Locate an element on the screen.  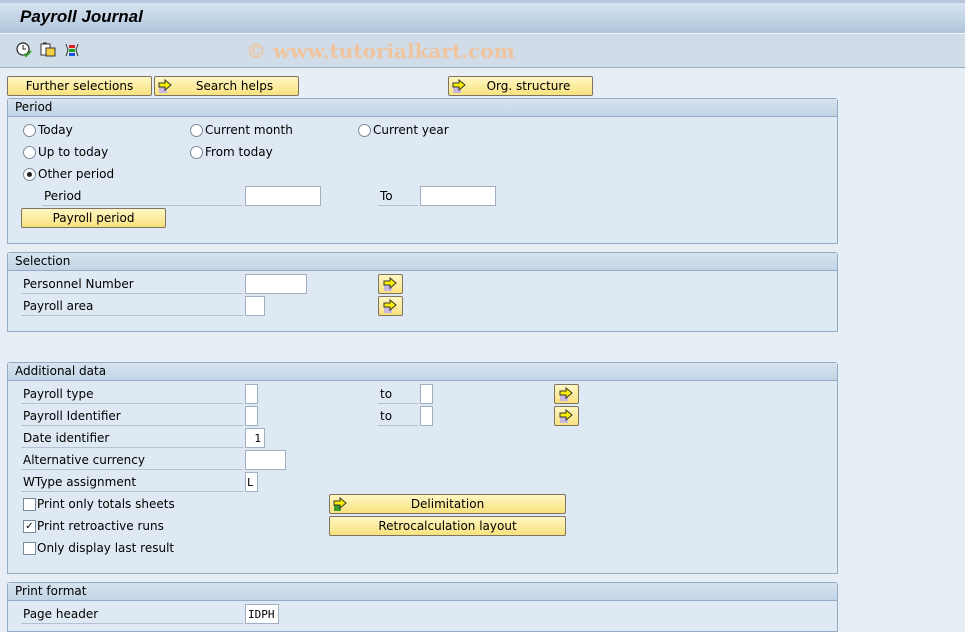
page-header-input is located at coordinates (262, 614).